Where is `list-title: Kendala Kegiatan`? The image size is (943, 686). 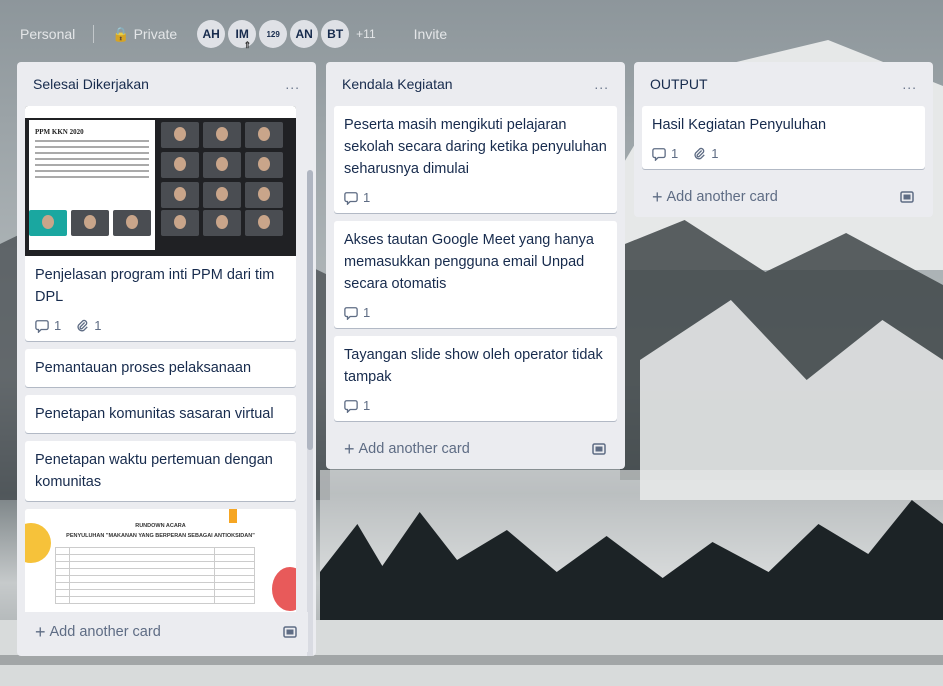
list-title: Kendala Kegiatan is located at coordinates (397, 84).